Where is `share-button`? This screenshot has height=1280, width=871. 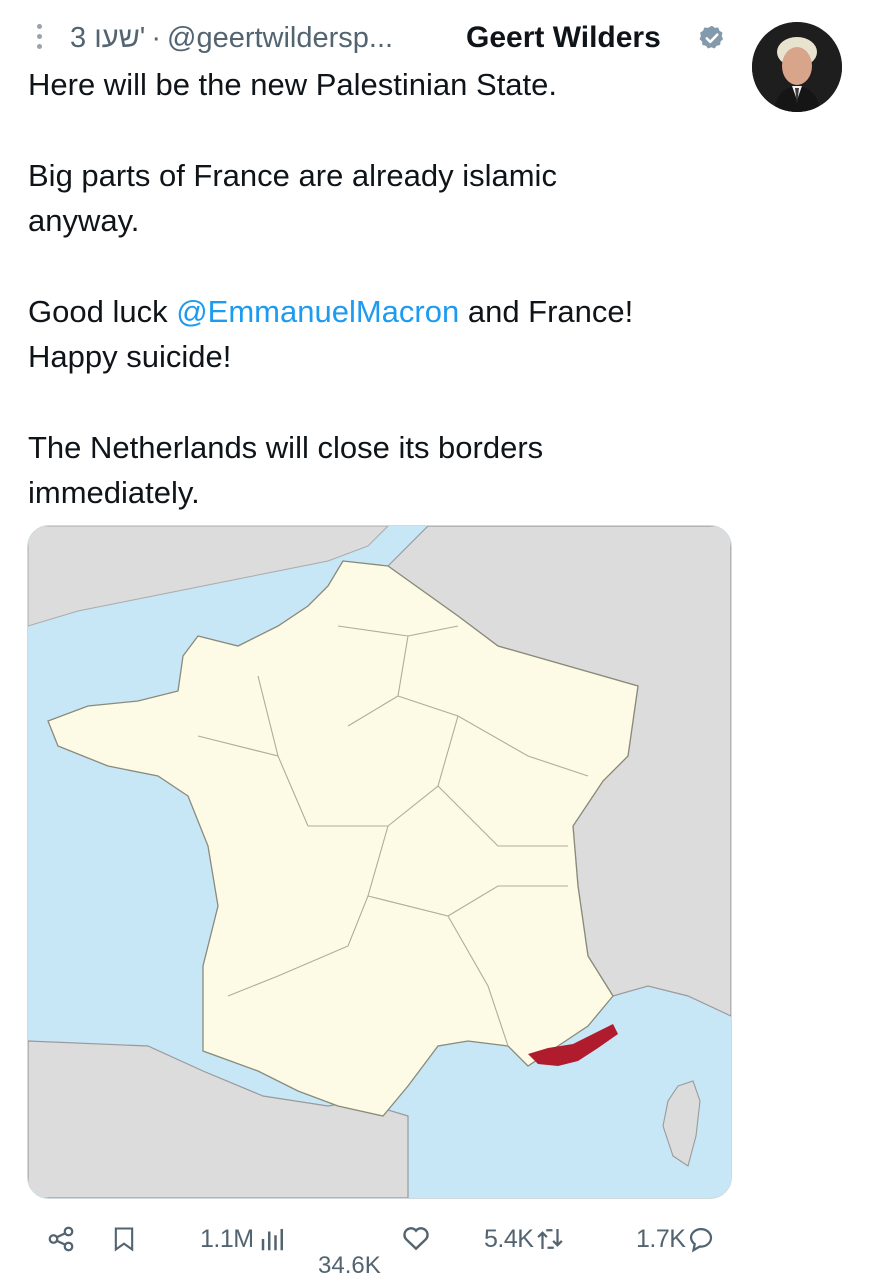 share-button is located at coordinates (61, 1239).